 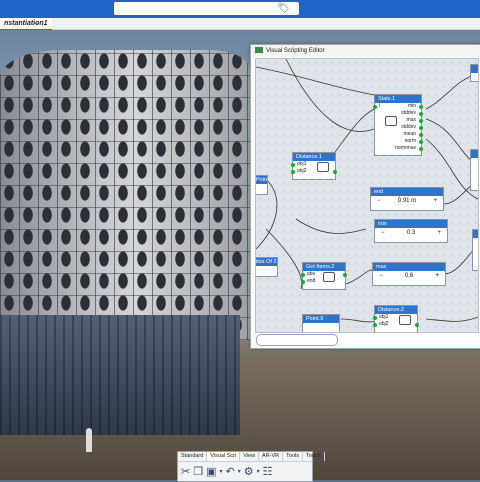 I want to click on port-label: end, so click(x=311, y=281).